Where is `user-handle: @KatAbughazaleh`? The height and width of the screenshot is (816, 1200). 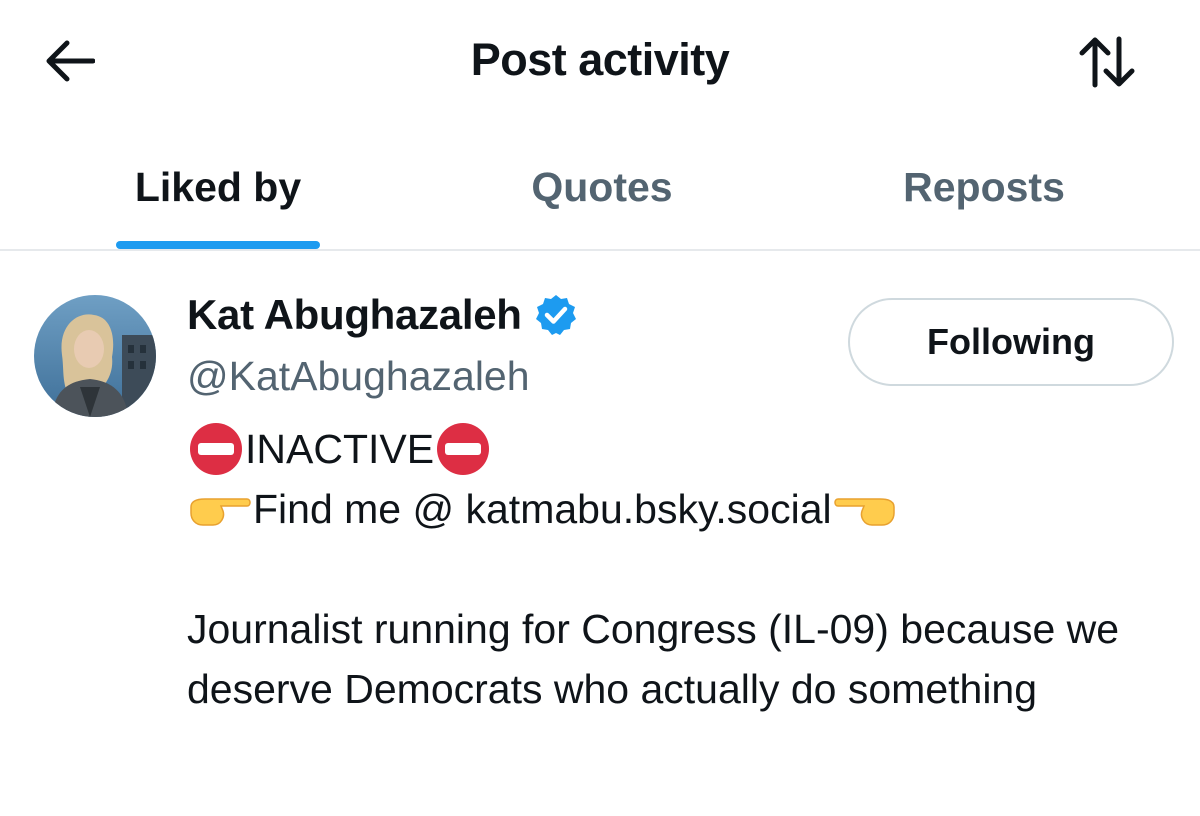
user-handle: @KatAbughazaleh is located at coordinates (358, 376).